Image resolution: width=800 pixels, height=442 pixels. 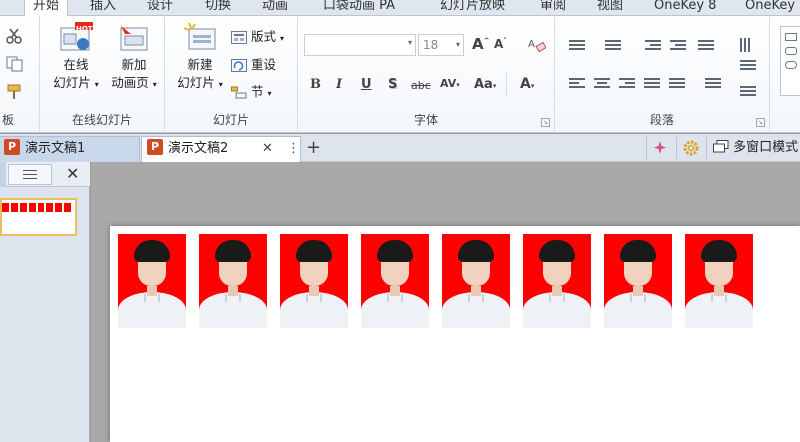 I want to click on shape-gallery, so click(x=790, y=61).